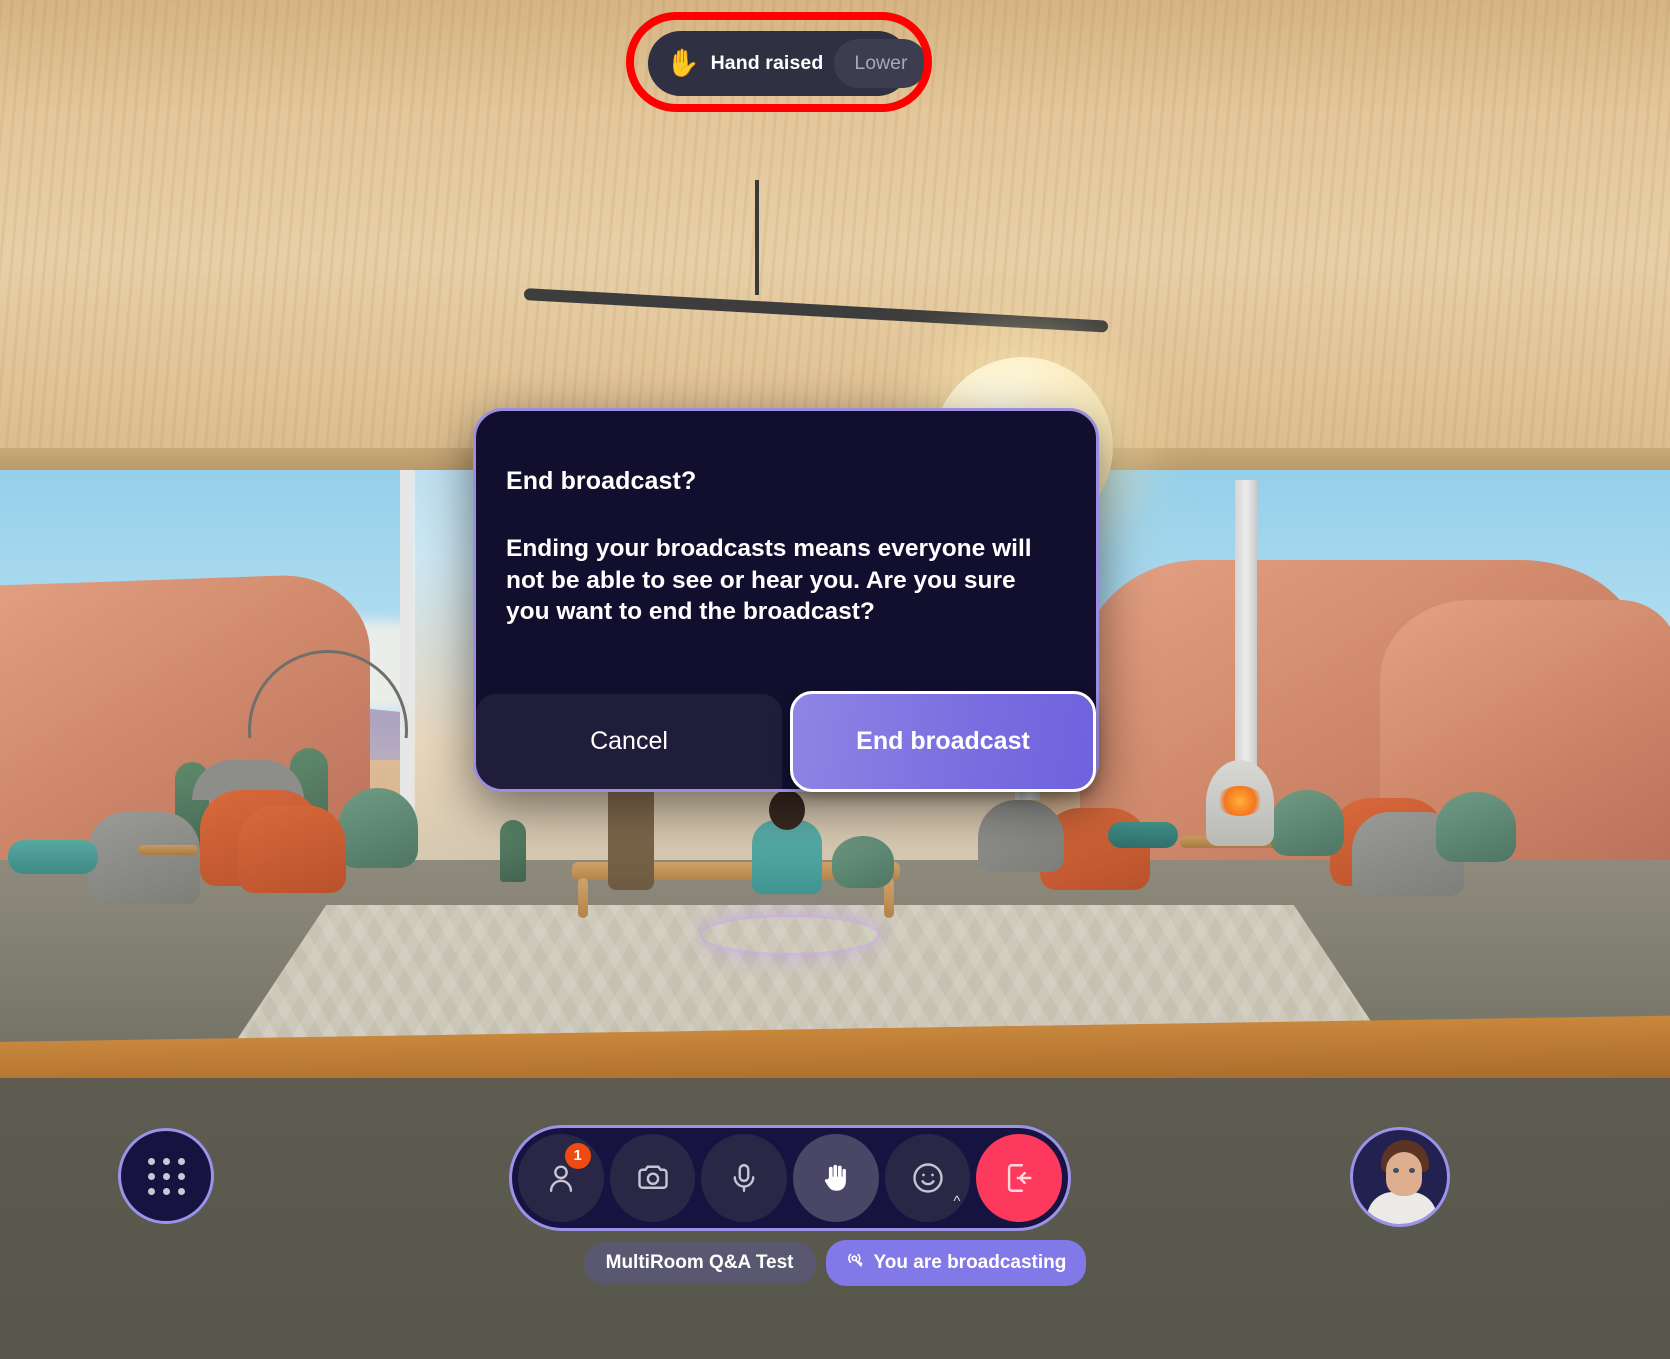 The width and height of the screenshot is (1670, 1359). I want to click on seated-avatar-head, so click(787, 810).